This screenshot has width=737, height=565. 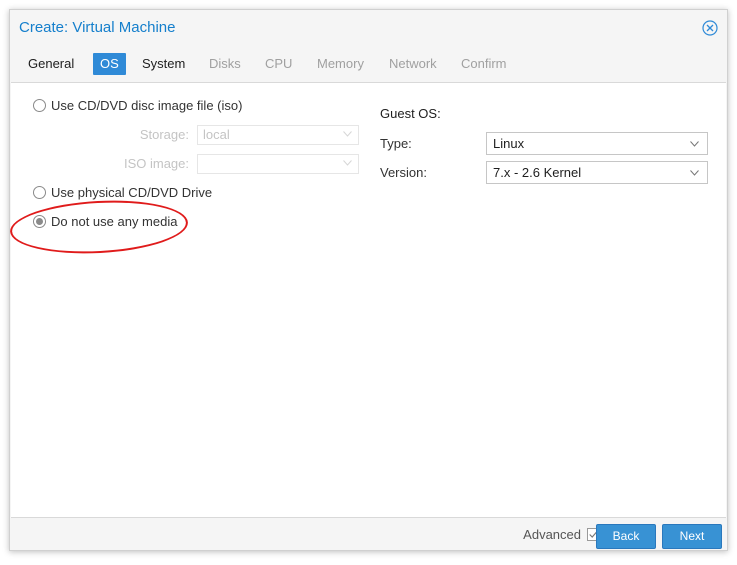 I want to click on guest-os-version-select: 7.x - 2.6 Kernel, so click(x=597, y=172).